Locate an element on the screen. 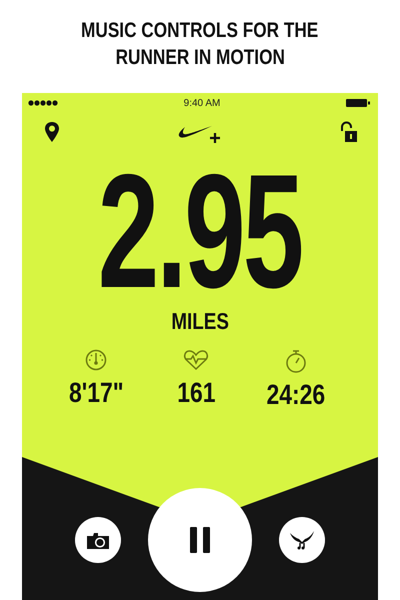 The image size is (400, 600). unlocked-padlock-icon is located at coordinates (349, 132).